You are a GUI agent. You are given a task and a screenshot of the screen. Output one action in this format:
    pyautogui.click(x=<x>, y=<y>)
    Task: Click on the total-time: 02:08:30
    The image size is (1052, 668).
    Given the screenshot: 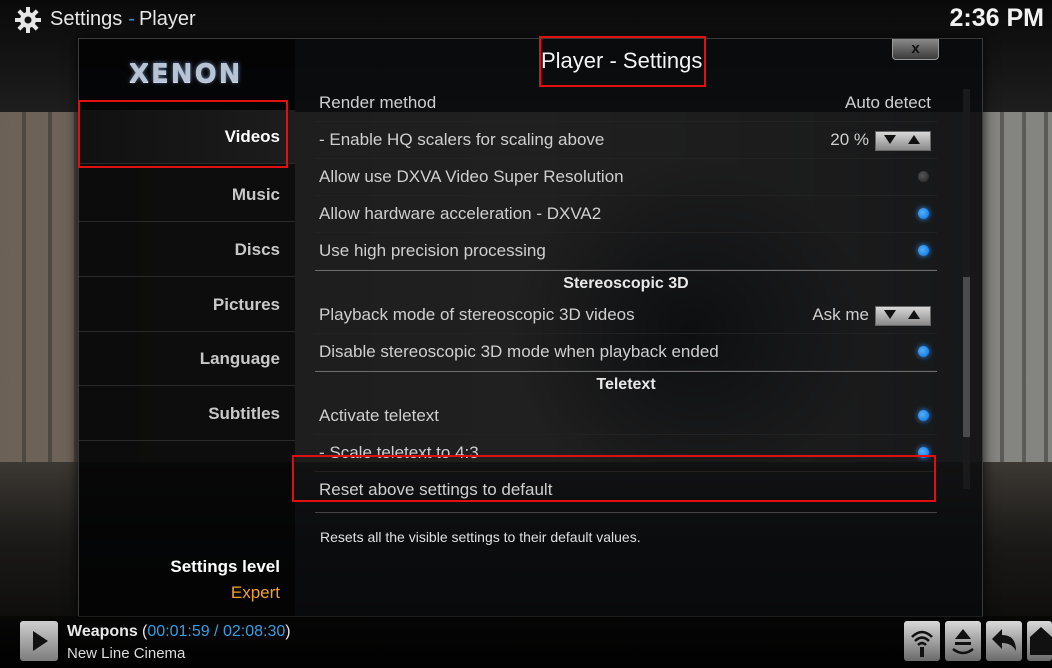 What is the action you would take?
    pyautogui.click(x=254, y=631)
    